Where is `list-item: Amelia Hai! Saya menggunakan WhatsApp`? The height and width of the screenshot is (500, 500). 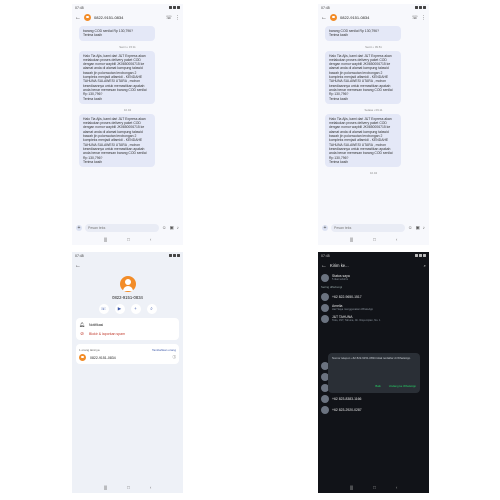
list-item: Amelia Hai! Saya menggunakan WhatsApp is located at coordinates (373, 307).